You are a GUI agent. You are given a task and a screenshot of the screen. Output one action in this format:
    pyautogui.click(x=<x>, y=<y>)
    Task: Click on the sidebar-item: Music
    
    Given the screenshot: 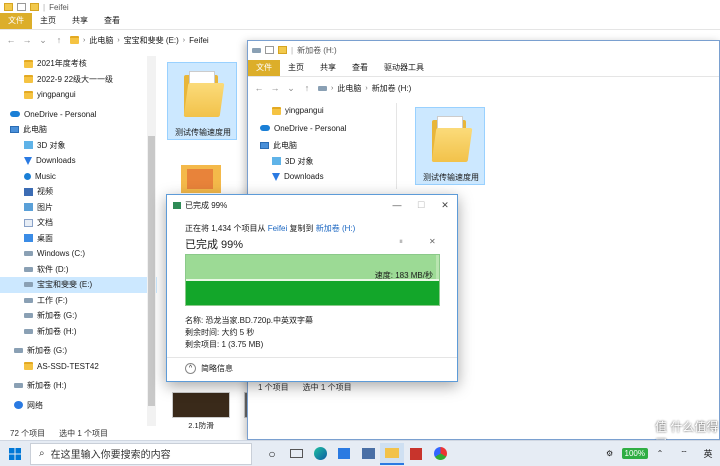 What is the action you would take?
    pyautogui.click(x=78, y=177)
    